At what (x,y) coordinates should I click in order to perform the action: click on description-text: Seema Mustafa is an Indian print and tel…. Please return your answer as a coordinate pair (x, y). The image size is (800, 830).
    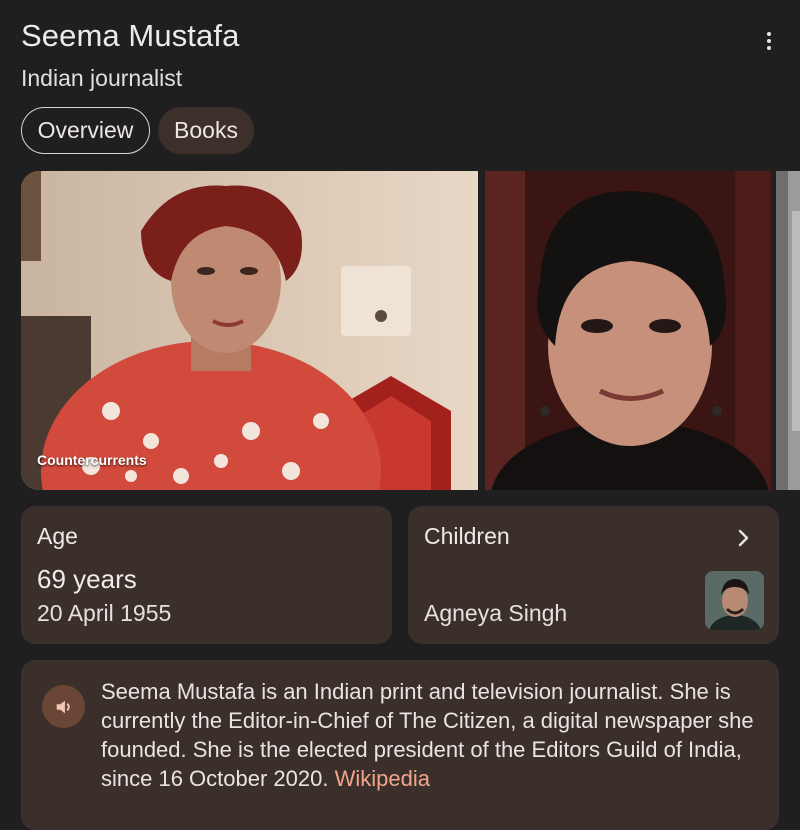
    Looking at the image, I should click on (431, 735).